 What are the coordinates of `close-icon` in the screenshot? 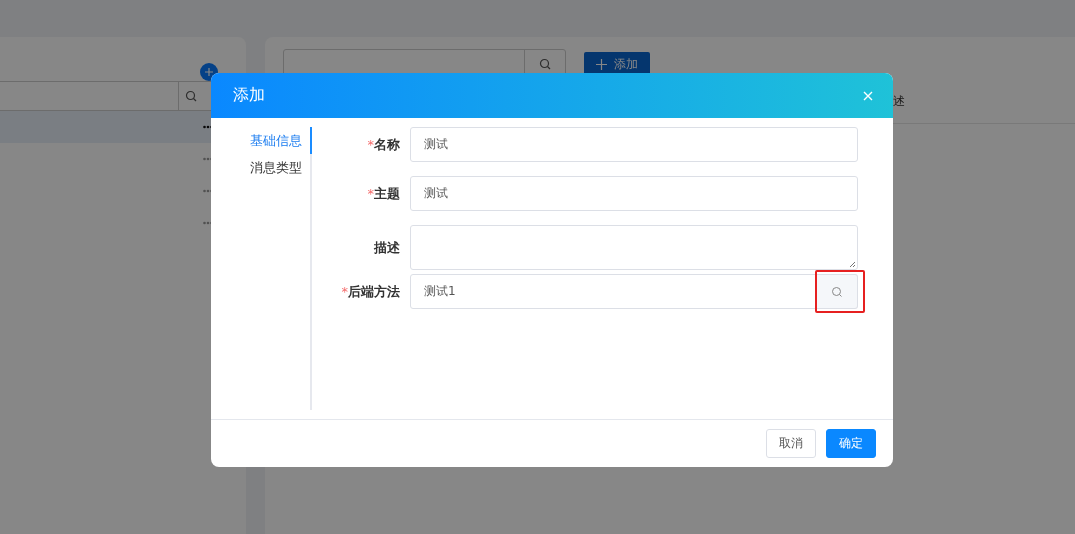 It's located at (868, 95).